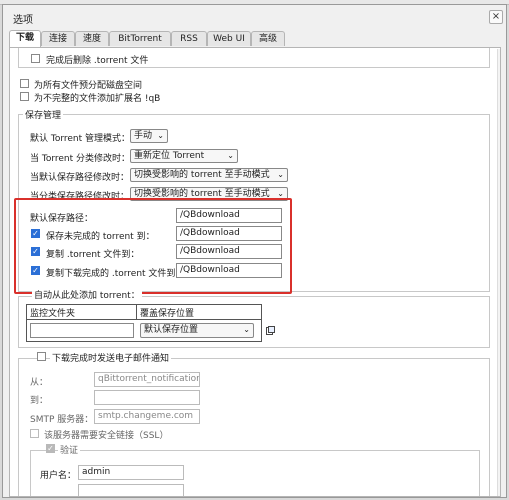 This screenshot has height=500, width=509. What do you see at coordinates (153, 246) in the screenshot?
I see `highlight-box` at bounding box center [153, 246].